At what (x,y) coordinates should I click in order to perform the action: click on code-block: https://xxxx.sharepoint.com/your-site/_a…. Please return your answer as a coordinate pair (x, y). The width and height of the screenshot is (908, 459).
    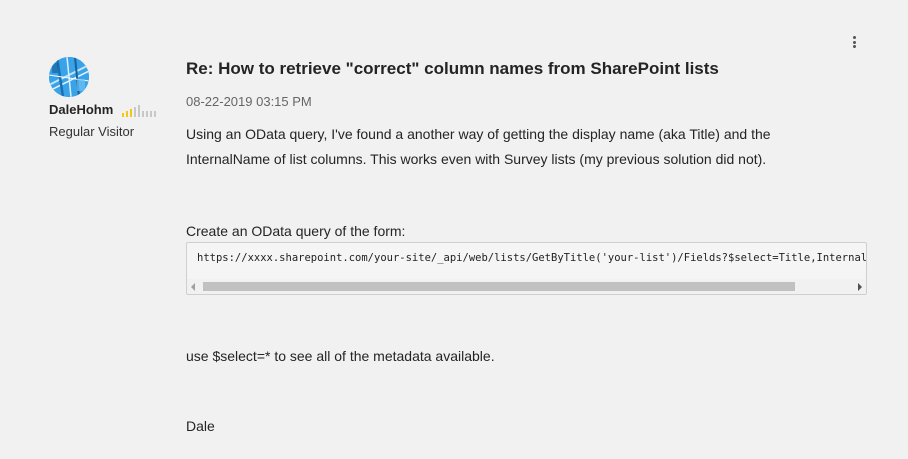
    Looking at the image, I should click on (526, 268).